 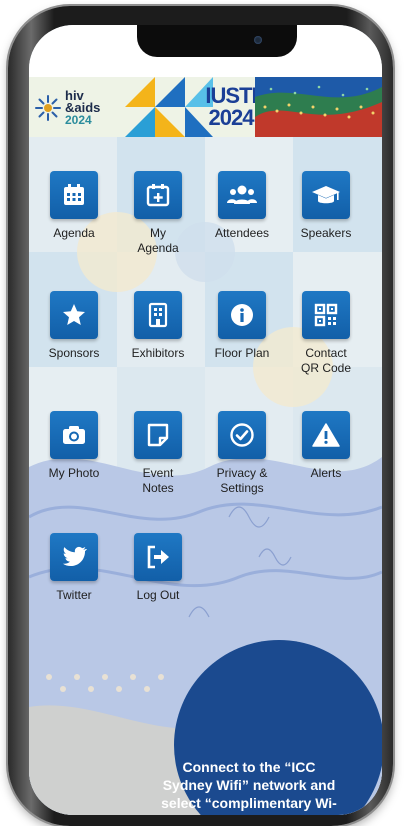 I want to click on info-icon, so click(x=242, y=315).